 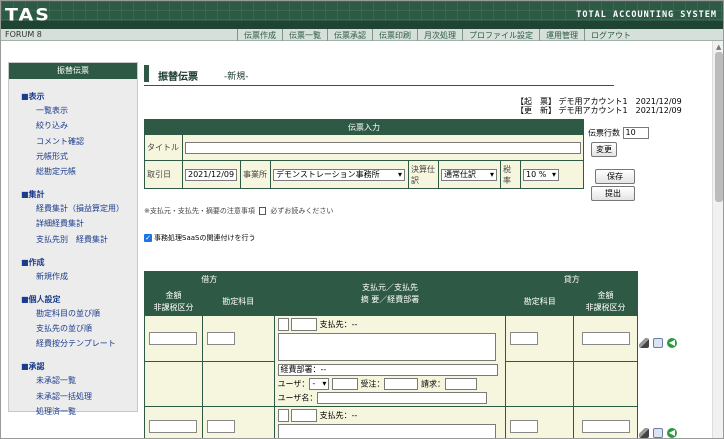 I want to click on document-icon, so click(x=263, y=211).